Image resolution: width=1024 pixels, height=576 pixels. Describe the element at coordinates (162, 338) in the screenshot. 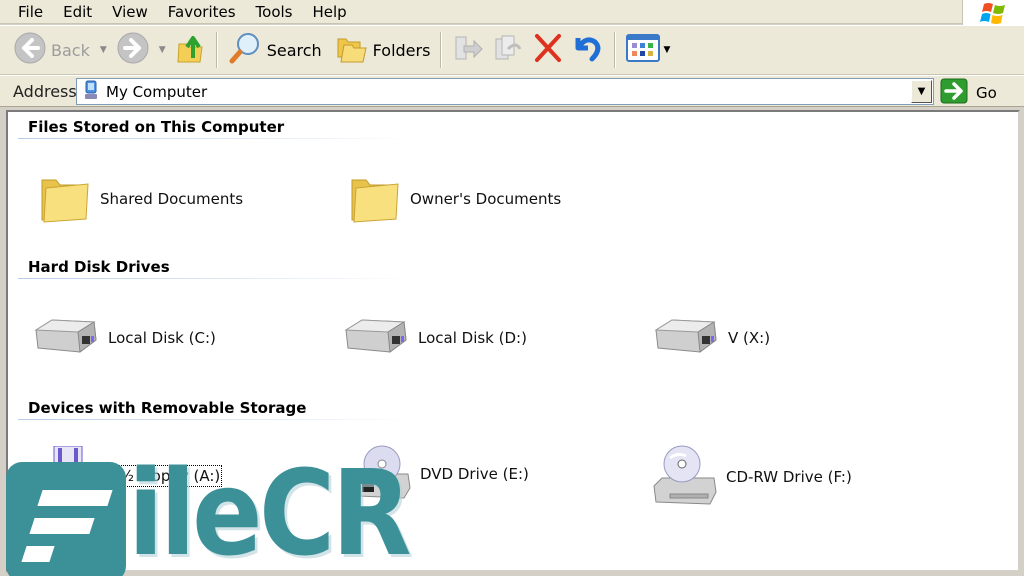

I see `item-label: Local Disk (C:)` at that location.